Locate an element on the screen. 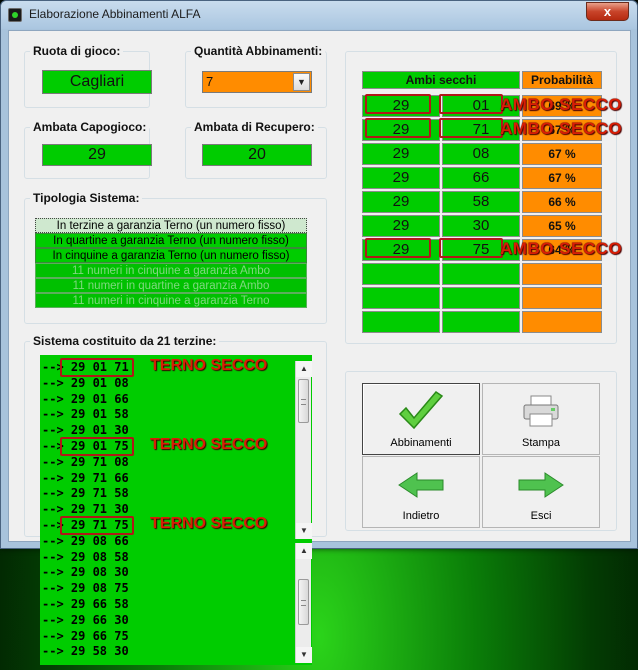 This screenshot has height=670, width=638. list-item: --> 29 71 58 is located at coordinates (85, 493).